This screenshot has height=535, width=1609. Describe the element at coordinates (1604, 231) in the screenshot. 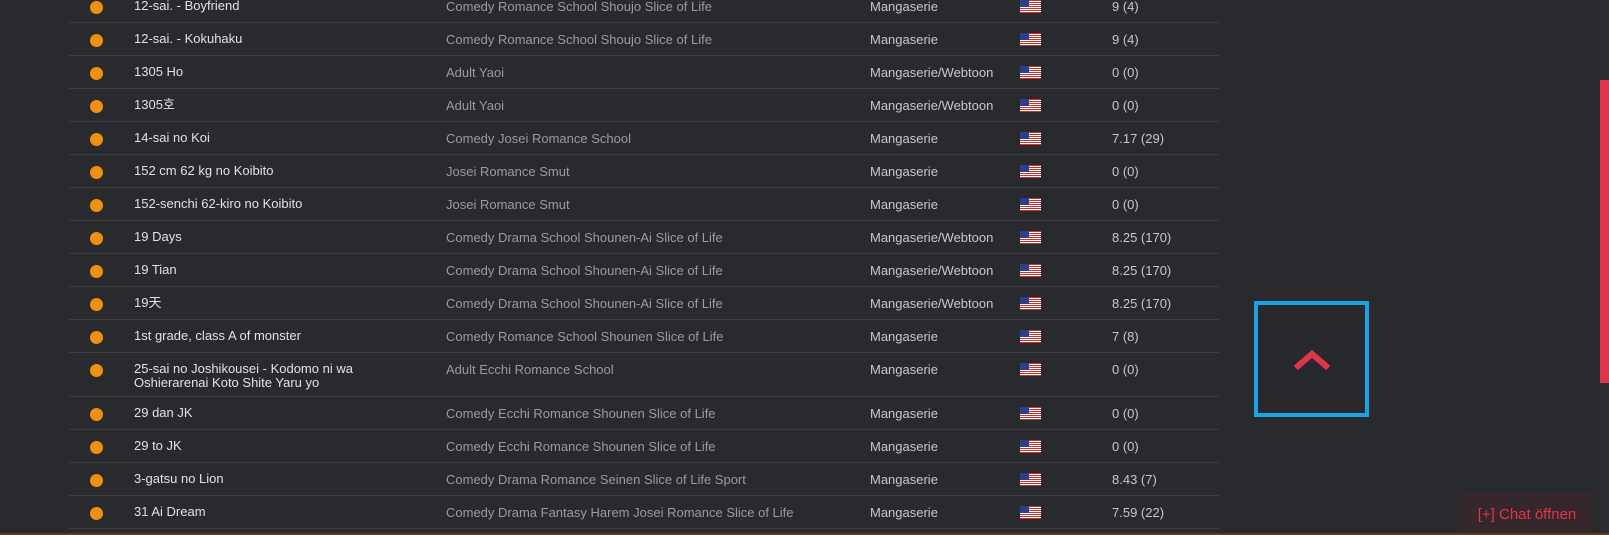

I see `scrollbar-thumb` at that location.